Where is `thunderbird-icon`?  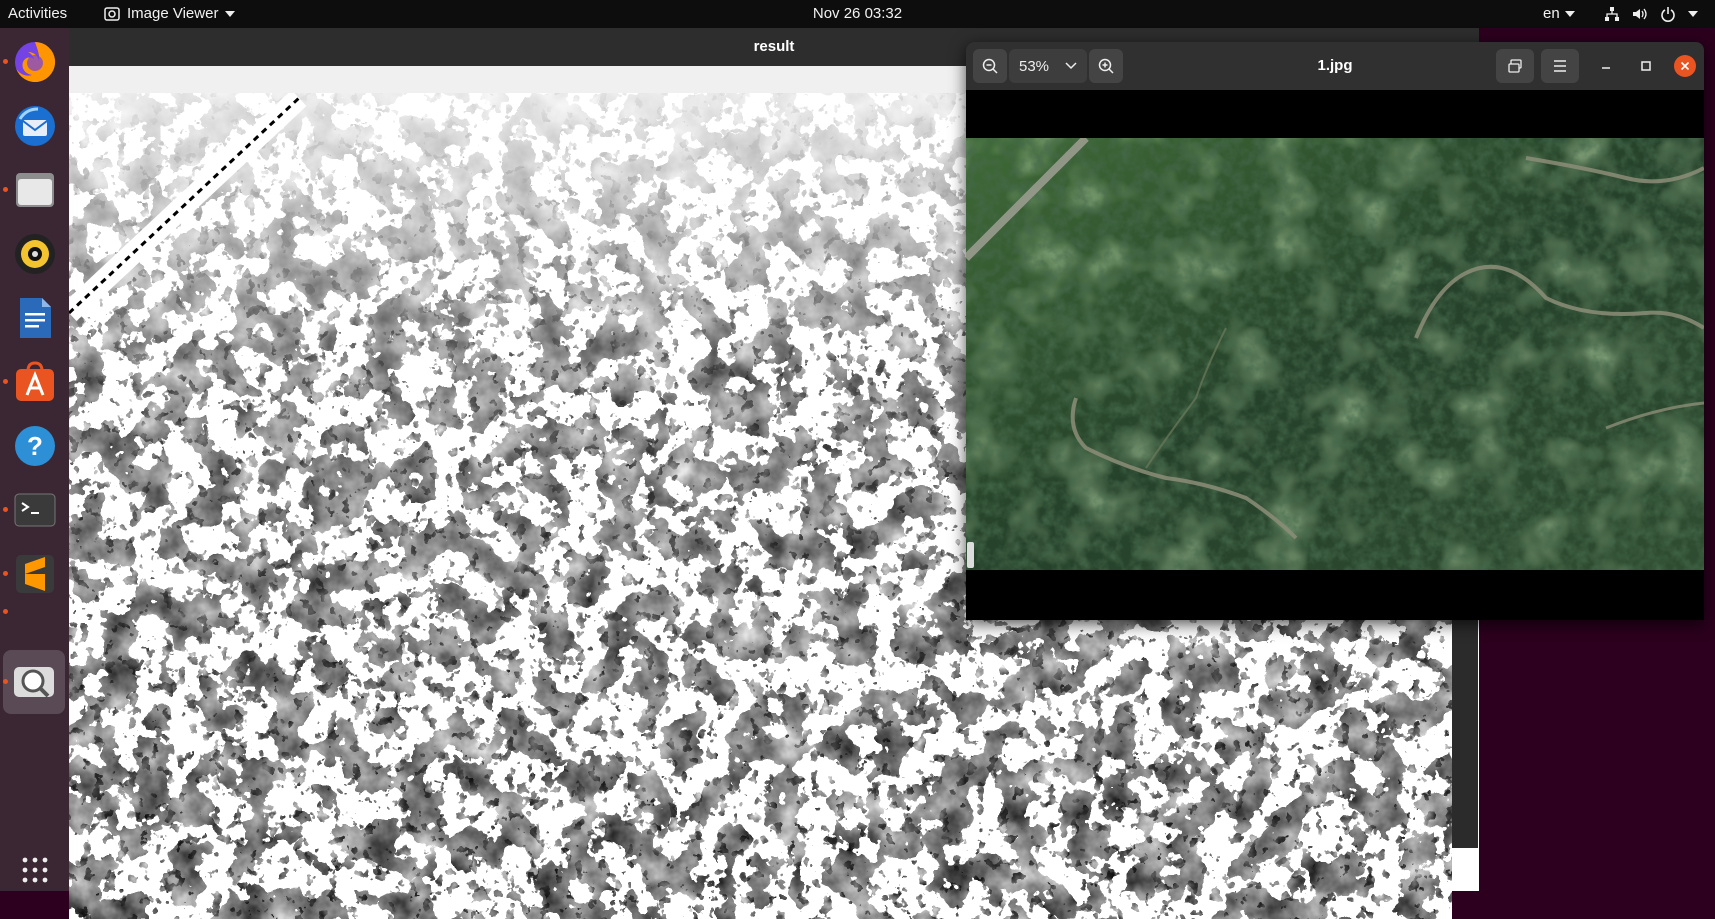
thunderbird-icon is located at coordinates (34, 126).